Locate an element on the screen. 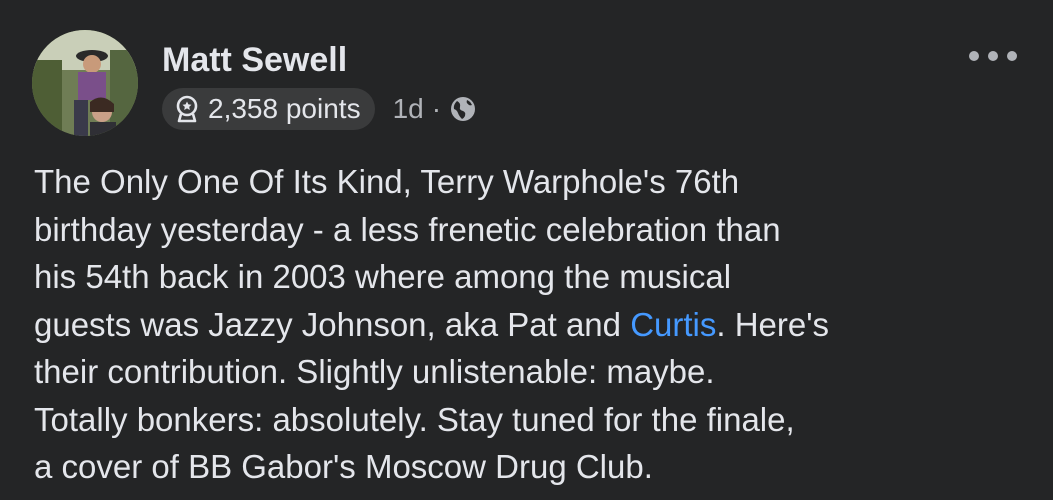 Image resolution: width=1053 pixels, height=500 pixels. avatar-photo is located at coordinates (85, 83).